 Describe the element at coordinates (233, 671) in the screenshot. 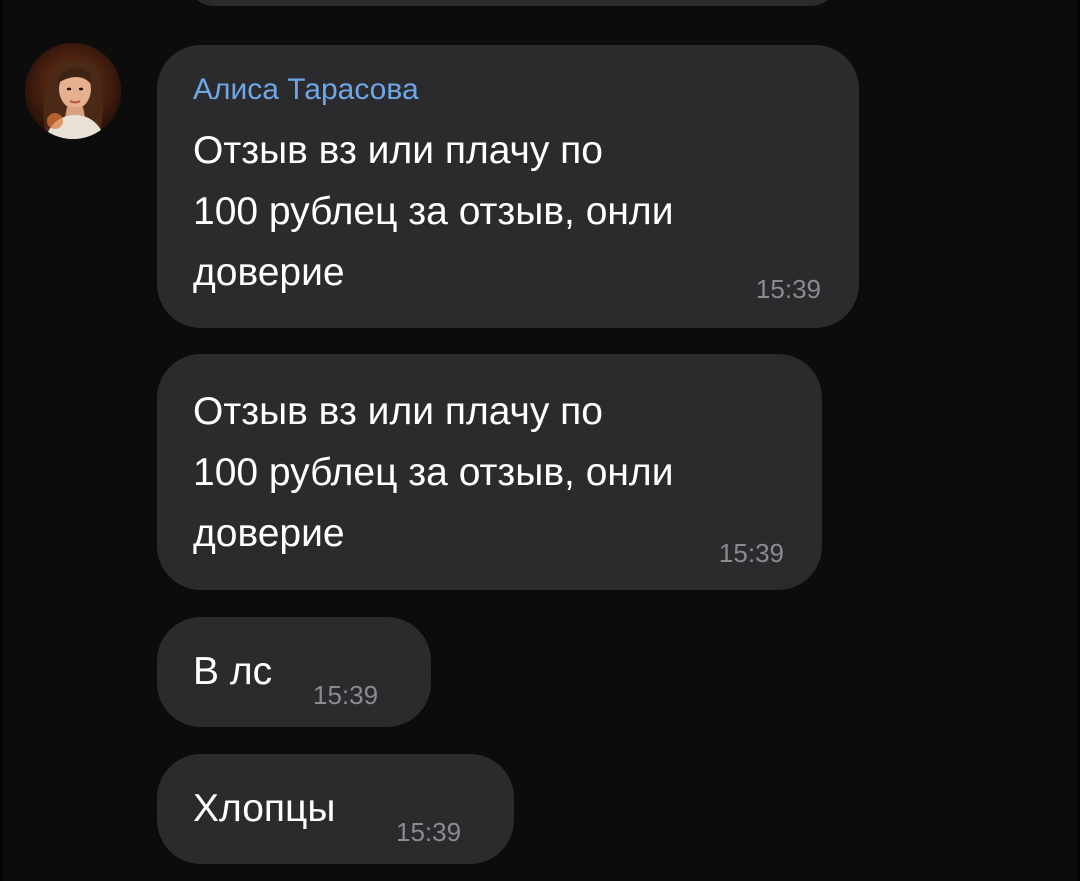

I see `message-text: В лс` at that location.